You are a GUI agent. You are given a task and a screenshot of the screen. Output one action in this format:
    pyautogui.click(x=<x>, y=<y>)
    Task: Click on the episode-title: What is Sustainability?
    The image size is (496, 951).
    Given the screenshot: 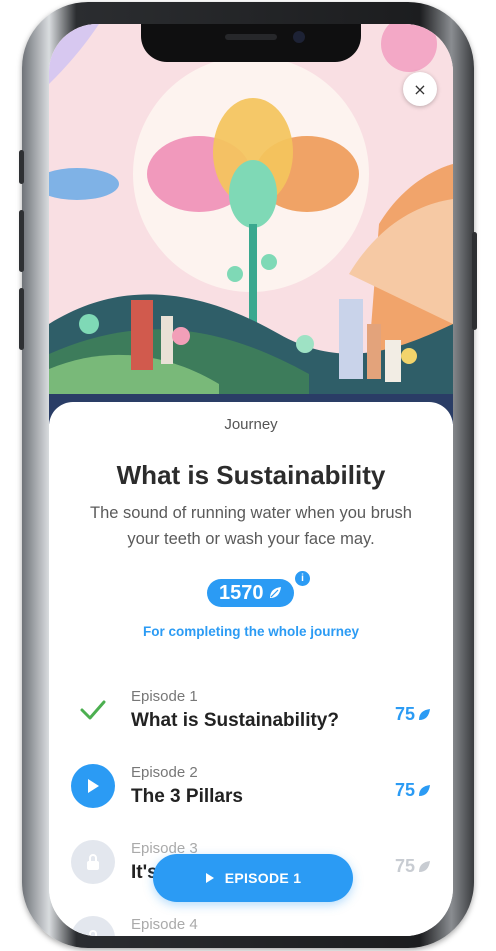 What is the action you would take?
    pyautogui.click(x=235, y=720)
    